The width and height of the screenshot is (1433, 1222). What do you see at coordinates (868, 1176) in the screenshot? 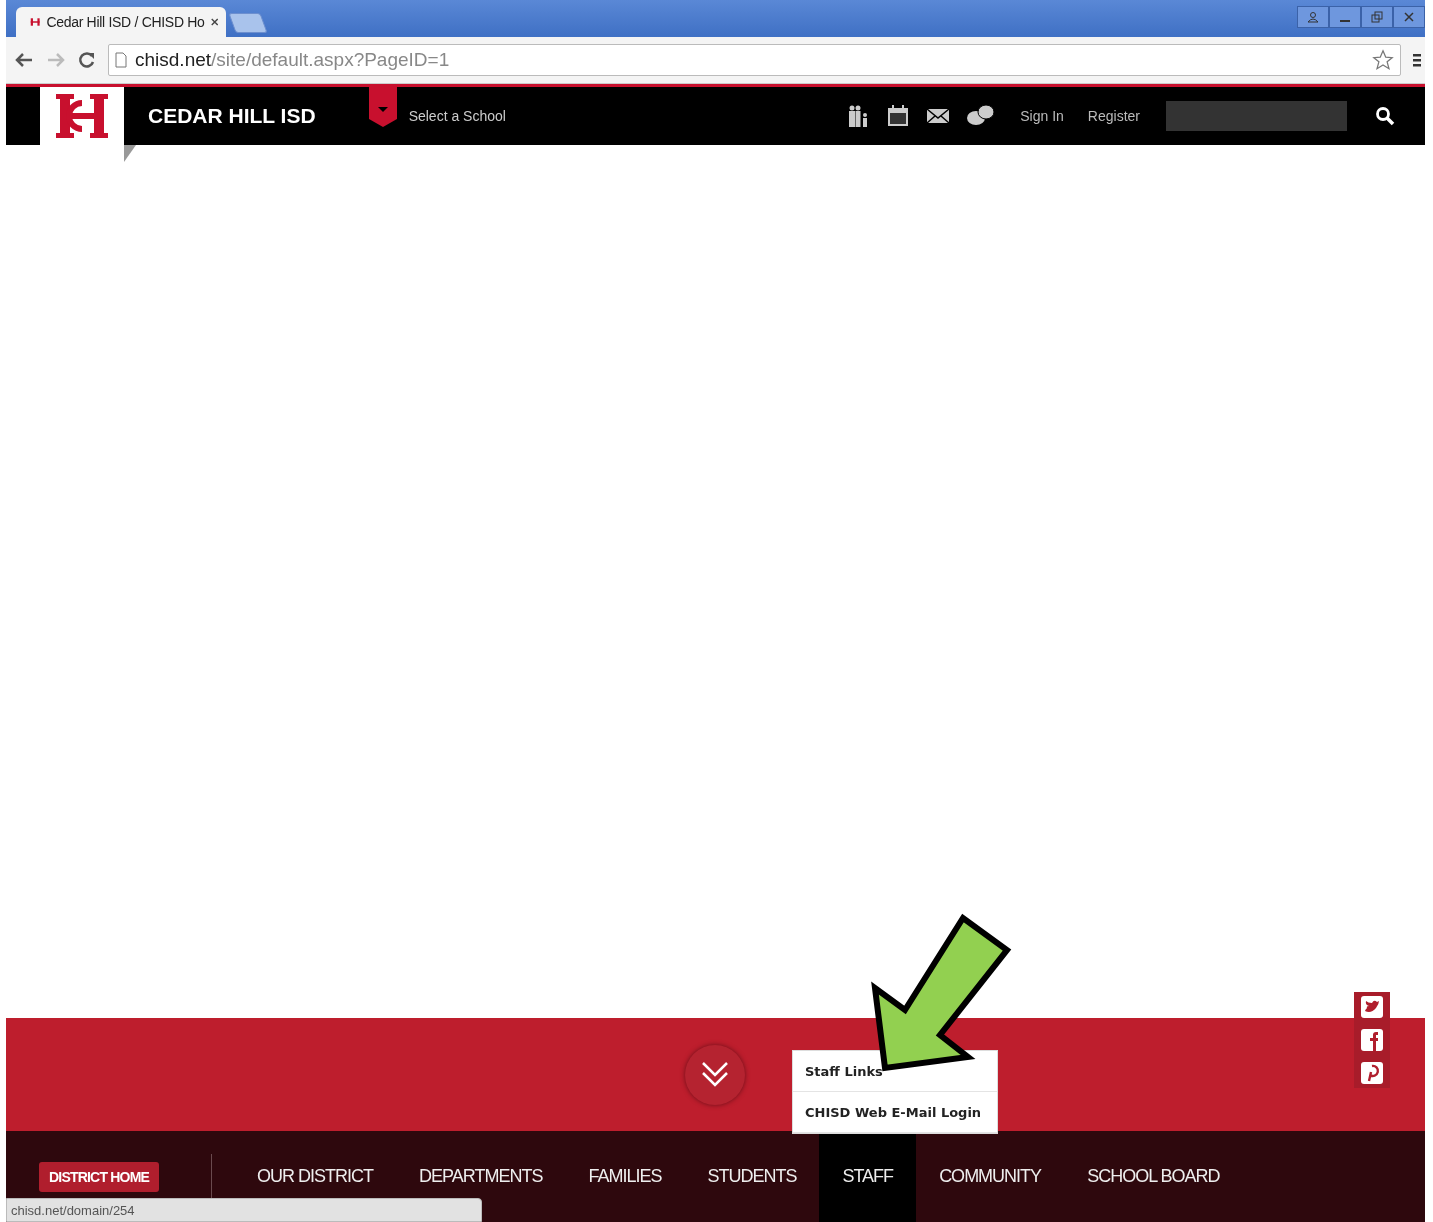
I see `nav-tab: STAFF` at bounding box center [868, 1176].